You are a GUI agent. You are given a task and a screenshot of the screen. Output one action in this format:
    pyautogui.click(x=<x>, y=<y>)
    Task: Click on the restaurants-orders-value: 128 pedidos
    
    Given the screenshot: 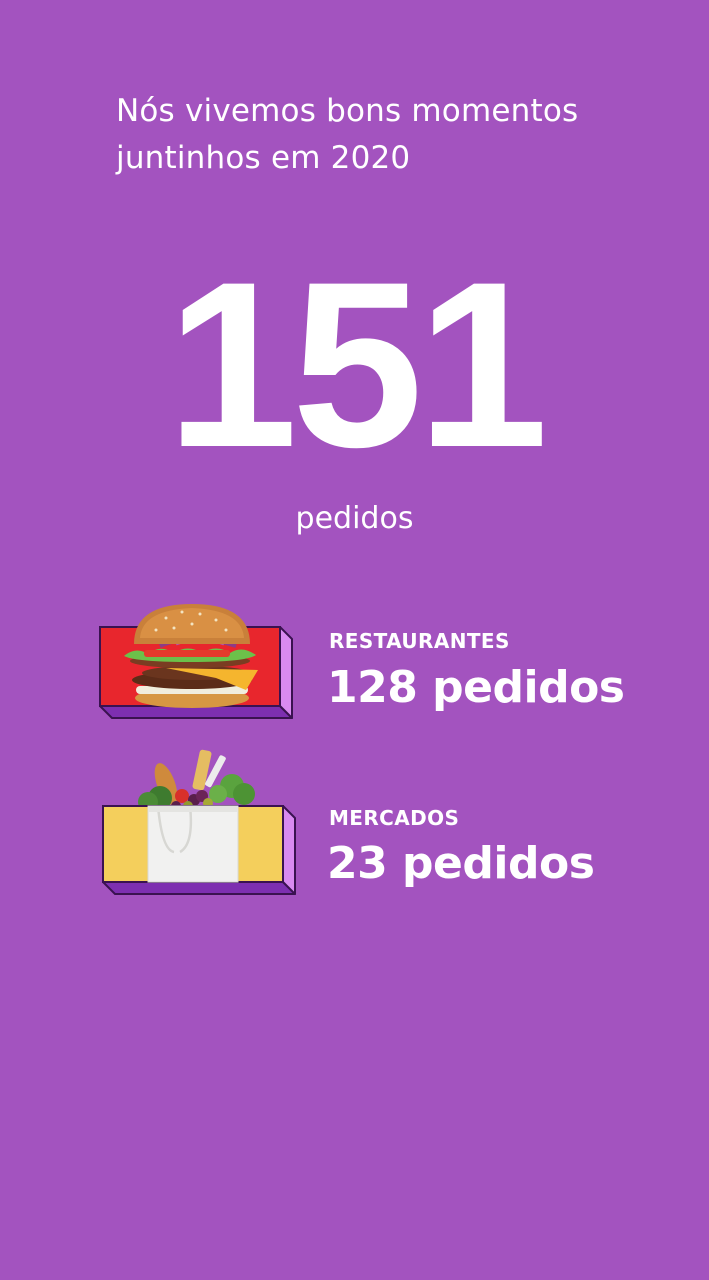 What is the action you would take?
    pyautogui.click(x=476, y=687)
    